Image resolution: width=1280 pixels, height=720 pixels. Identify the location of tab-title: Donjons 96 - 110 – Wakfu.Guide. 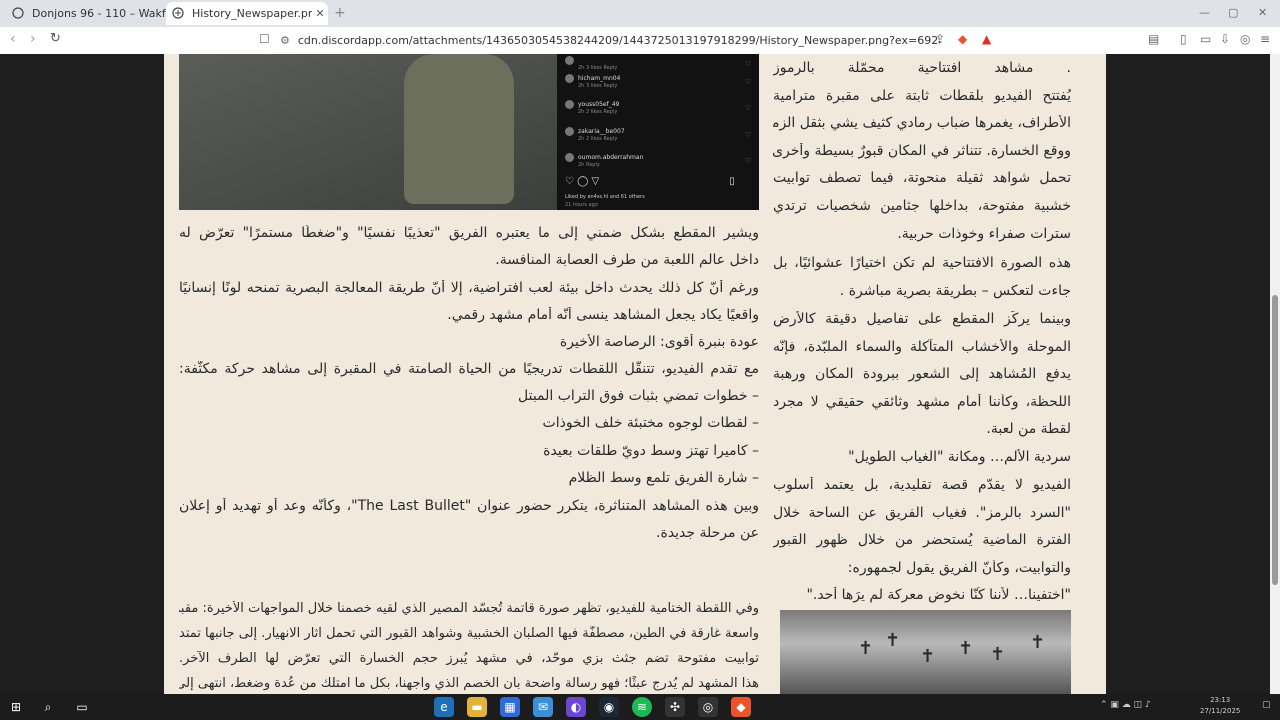
(99, 13).